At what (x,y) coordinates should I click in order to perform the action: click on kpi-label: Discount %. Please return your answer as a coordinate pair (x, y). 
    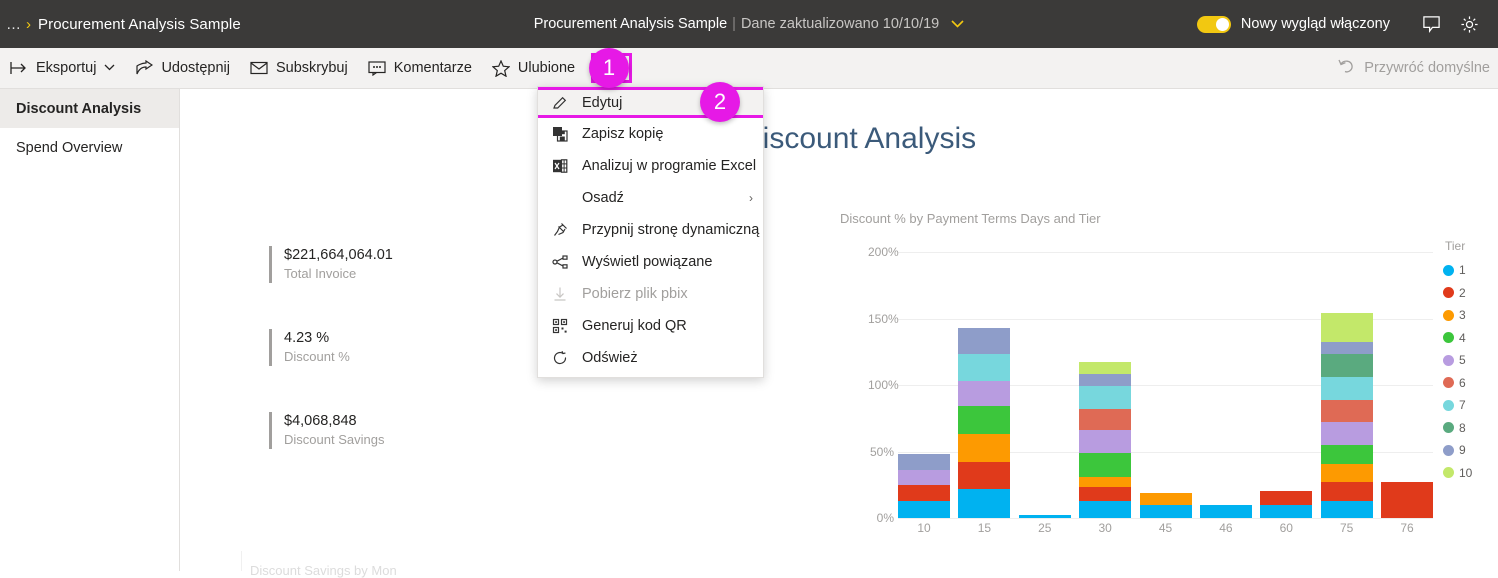
    Looking at the image, I should click on (317, 356).